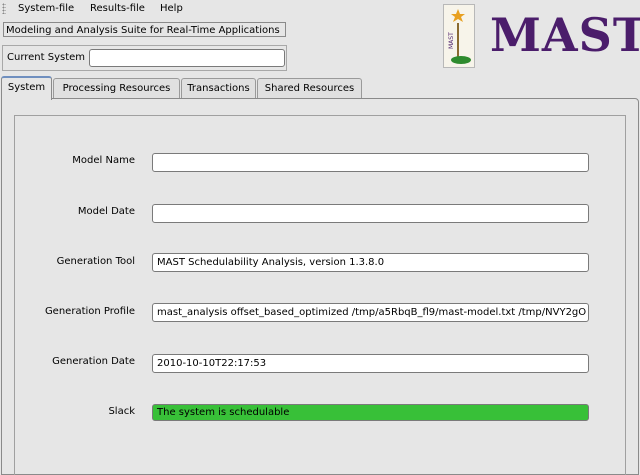 Image resolution: width=640 pixels, height=475 pixels. I want to click on menu-bar: System-file Results-file Help, so click(146, 8).